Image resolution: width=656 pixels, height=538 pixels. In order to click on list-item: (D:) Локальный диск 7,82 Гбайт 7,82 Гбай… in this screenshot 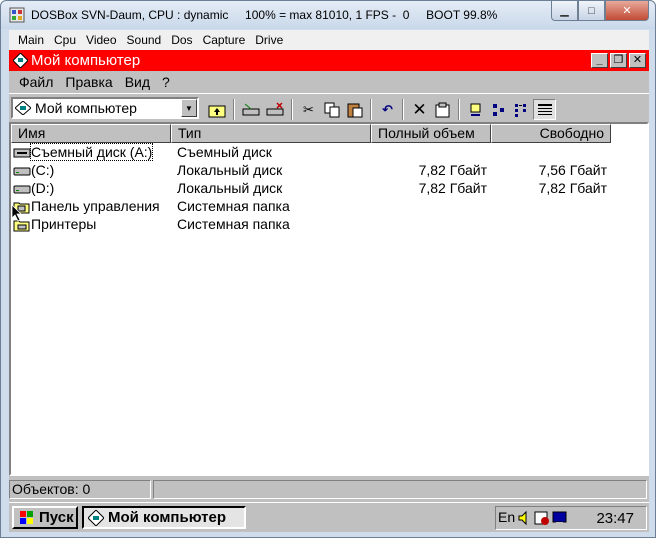, I will do `click(329, 189)`.